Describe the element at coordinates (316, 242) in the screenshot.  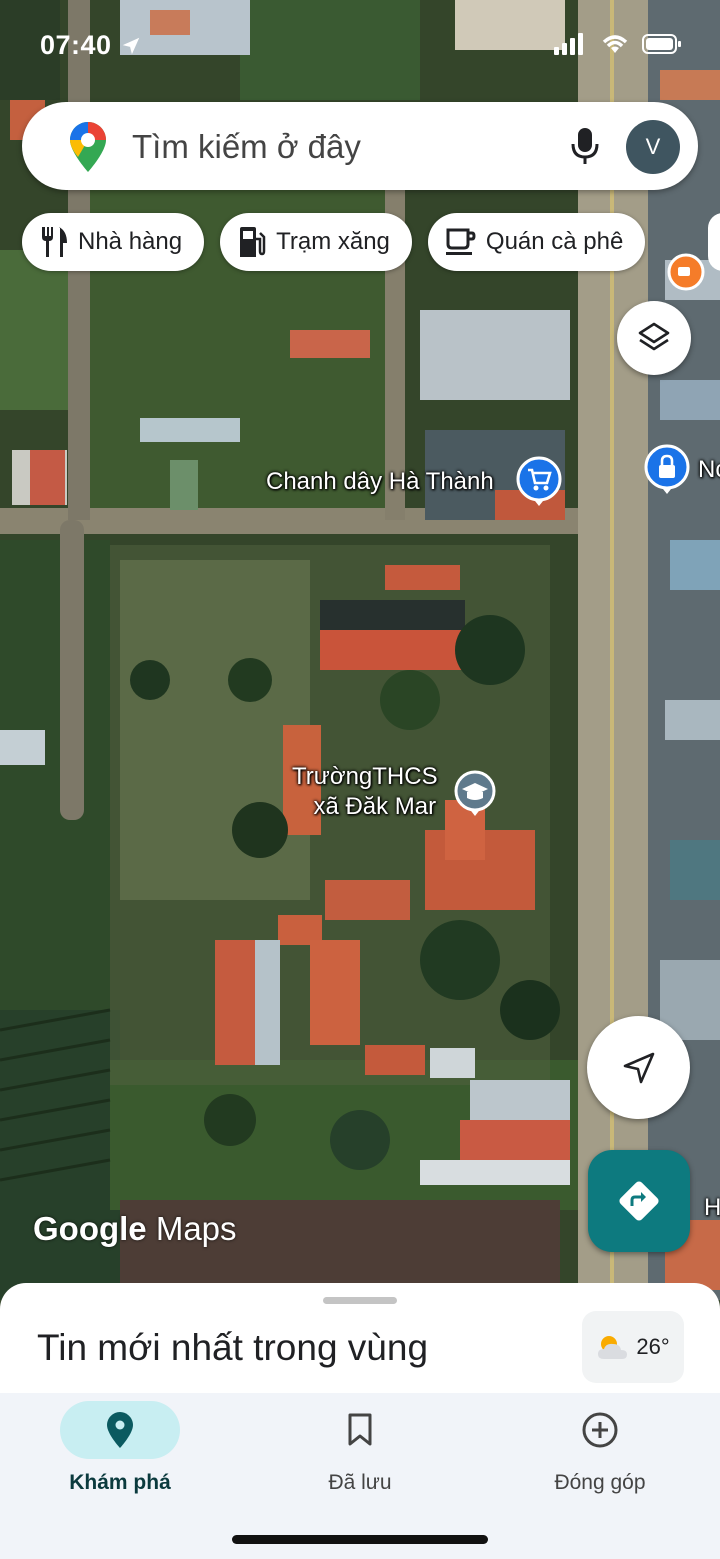
I see `chip-gas-stations: Trạm xăng` at that location.